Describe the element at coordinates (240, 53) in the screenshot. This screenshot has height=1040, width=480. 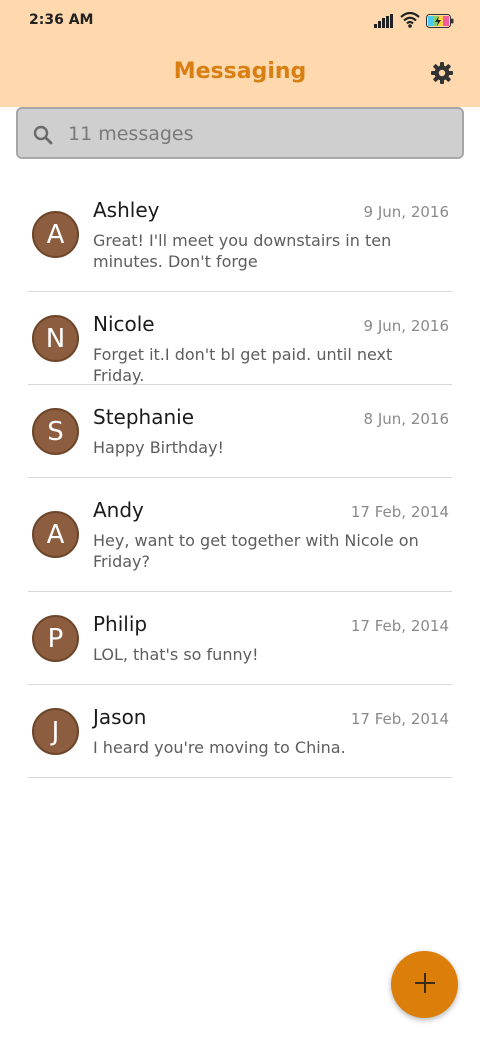
I see `top-app-bar: 2:36 AM Messaging` at that location.